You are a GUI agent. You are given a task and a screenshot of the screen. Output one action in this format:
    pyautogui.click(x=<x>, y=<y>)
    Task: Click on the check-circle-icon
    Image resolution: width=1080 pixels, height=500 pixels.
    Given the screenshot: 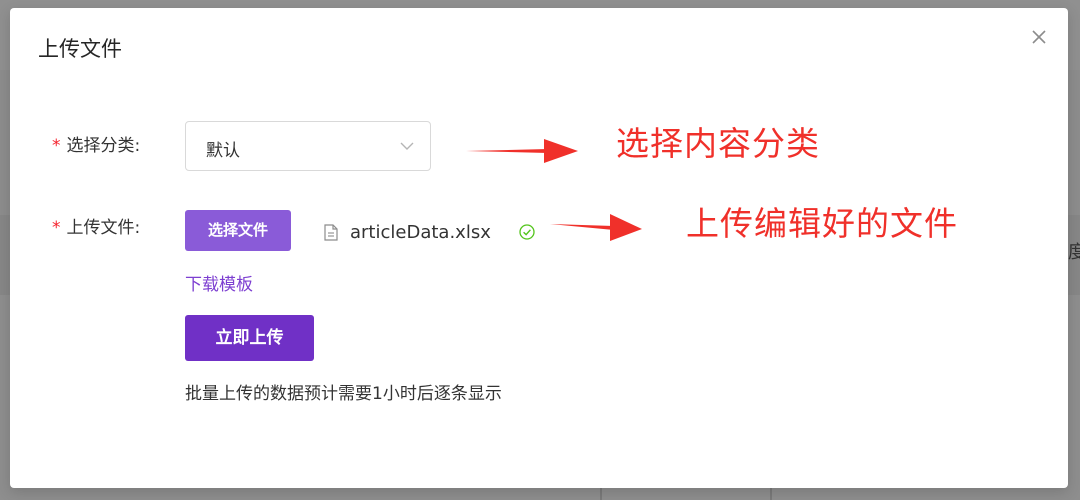 What is the action you would take?
    pyautogui.click(x=527, y=232)
    